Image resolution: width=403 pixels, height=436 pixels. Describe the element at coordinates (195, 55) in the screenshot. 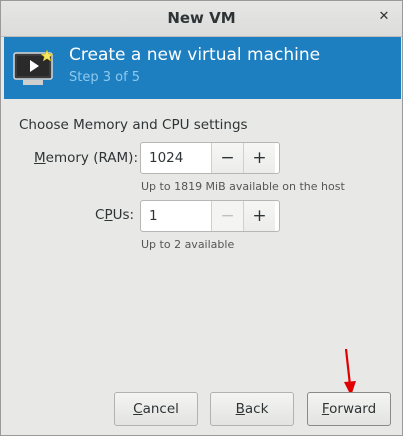

I see `wizard-heading: Create a new virtual machine` at that location.